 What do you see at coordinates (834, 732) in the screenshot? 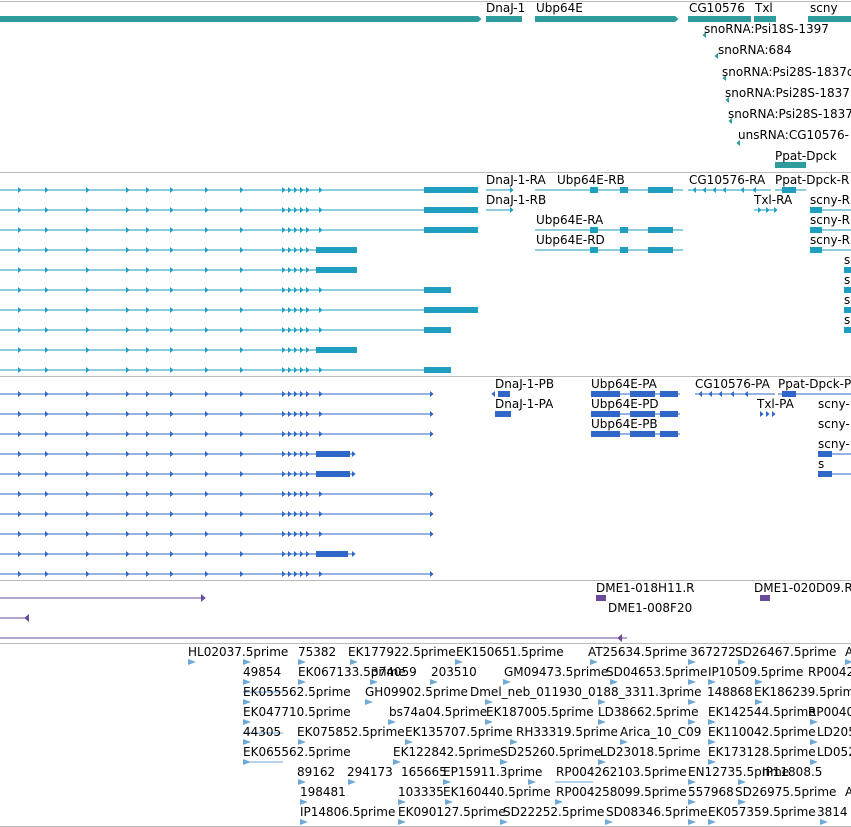
I see `est-label: LD205` at bounding box center [834, 732].